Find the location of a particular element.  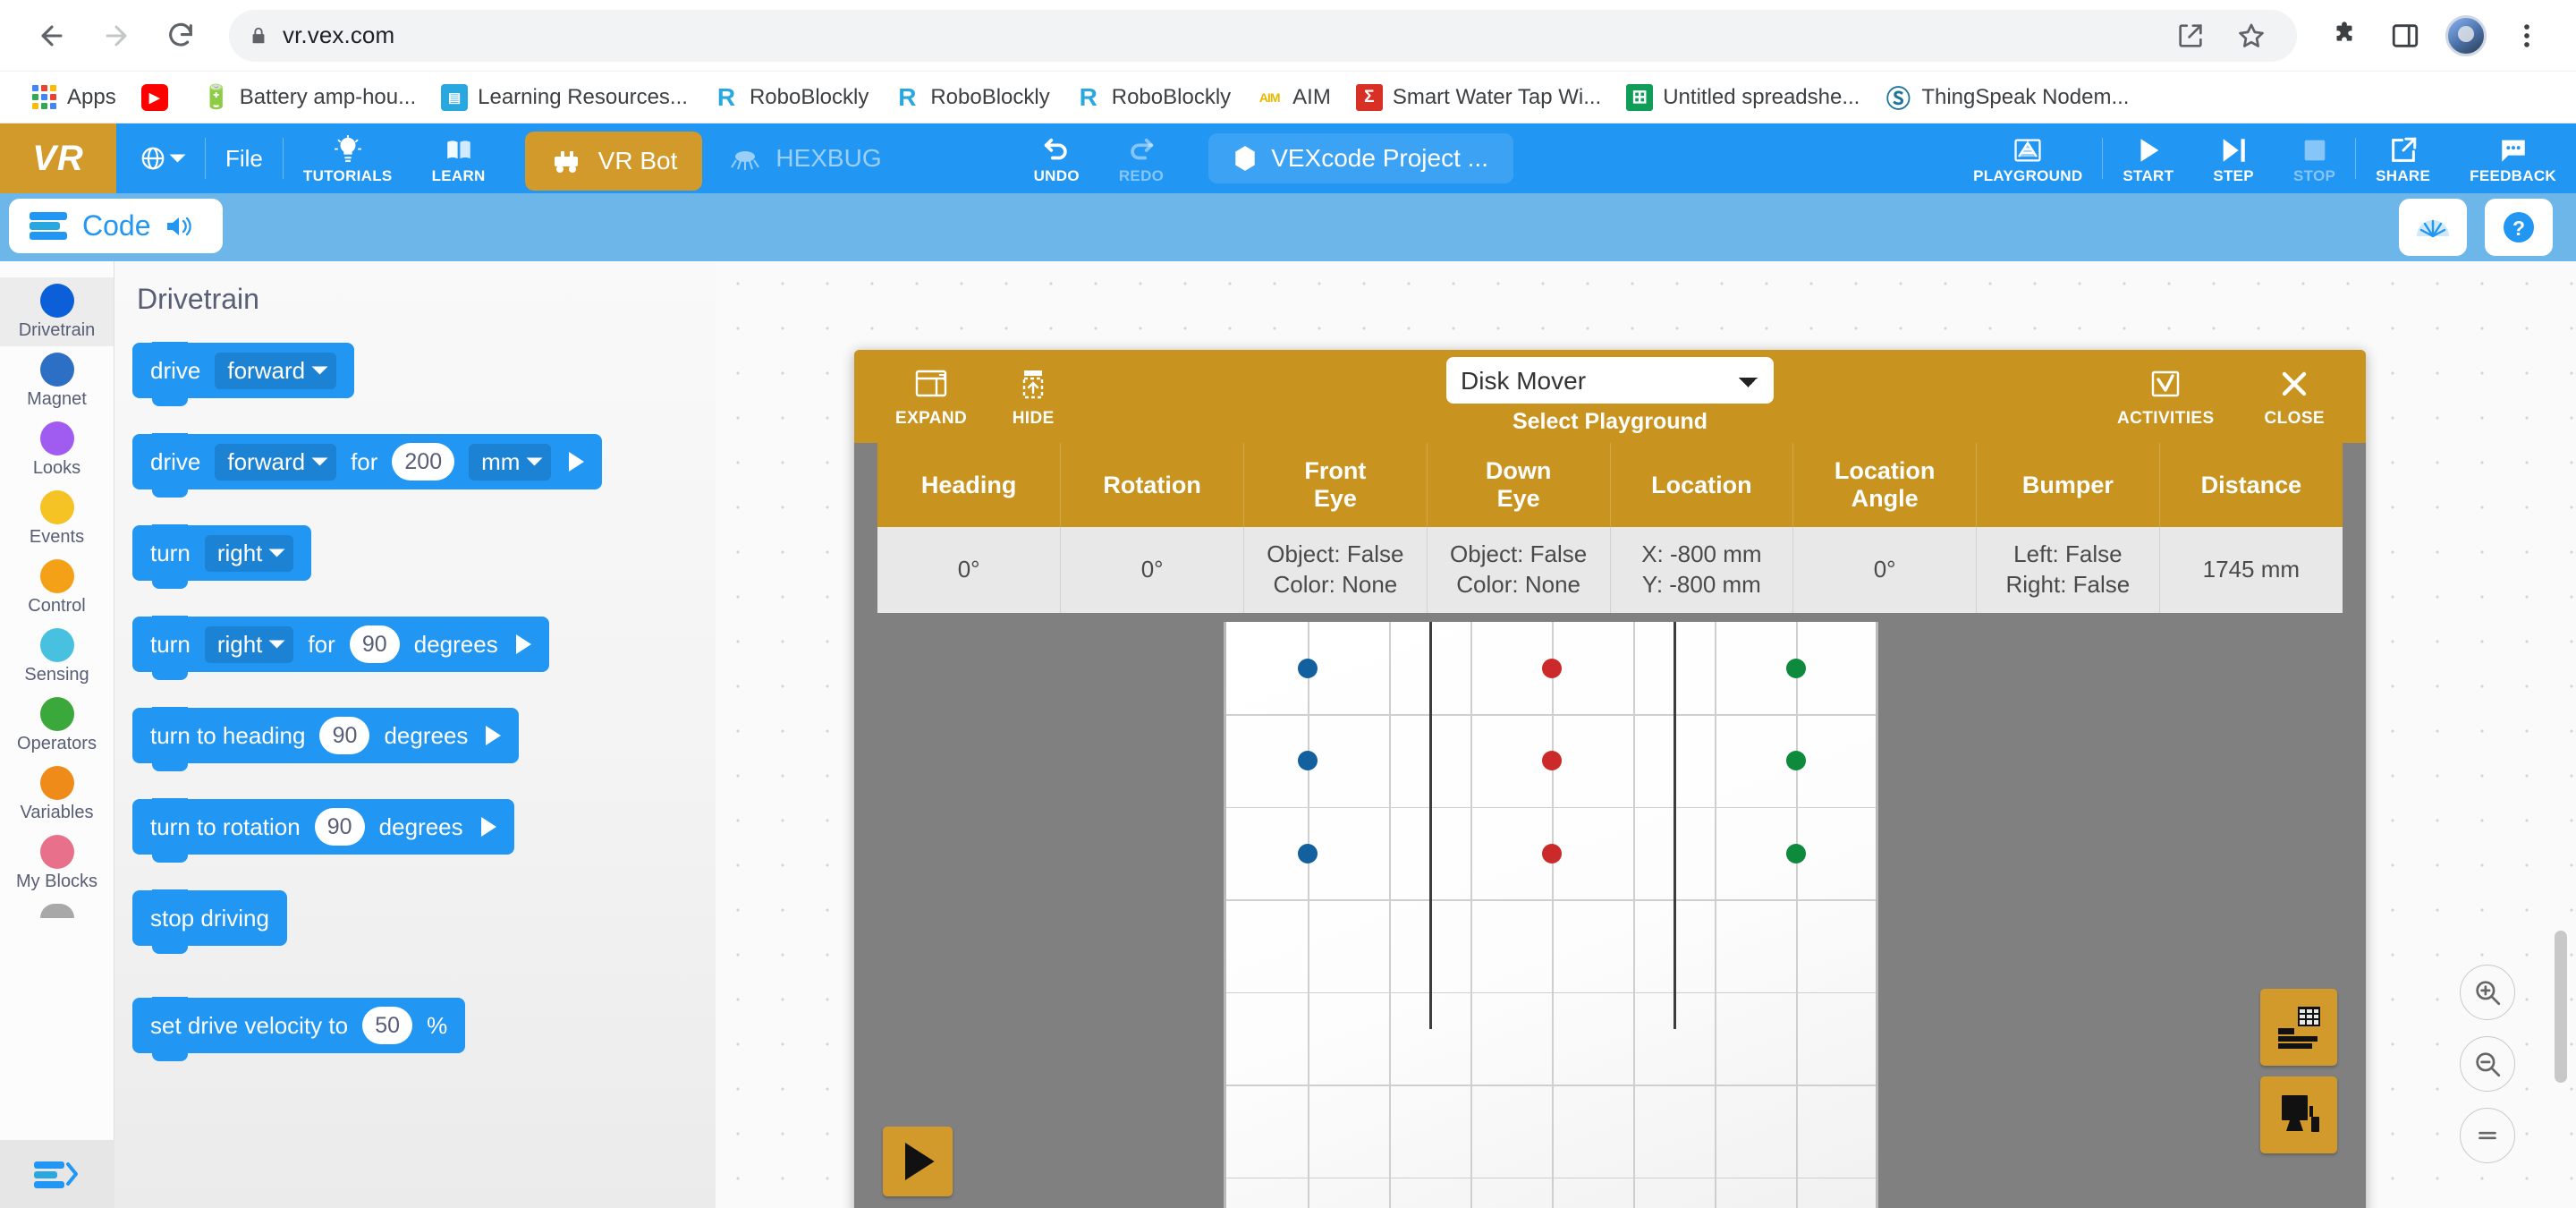

sidebar-item-events: Events is located at coordinates (57, 518).